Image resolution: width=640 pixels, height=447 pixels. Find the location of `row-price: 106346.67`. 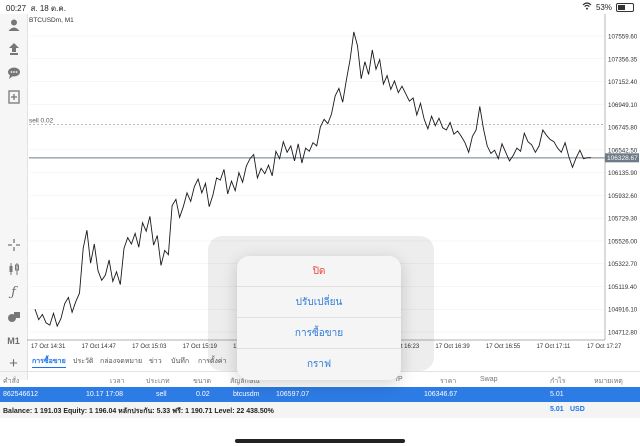

row-price: 106346.67 is located at coordinates (441, 394).